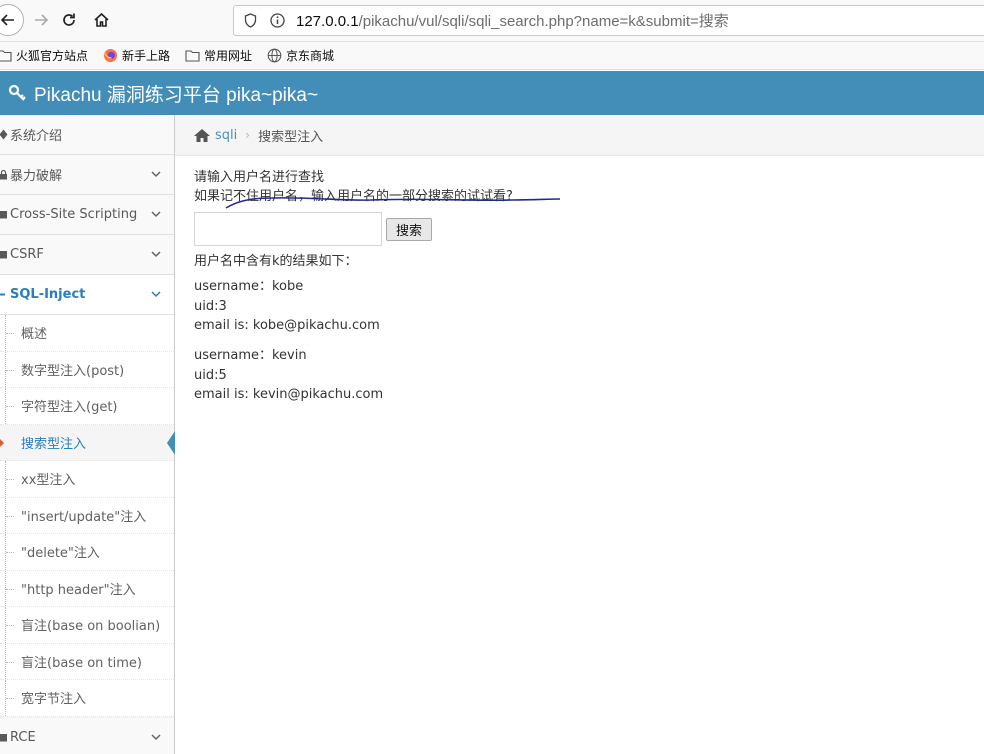  What do you see at coordinates (300, 55) in the screenshot?
I see `bookmark-jd: 京东商城` at bounding box center [300, 55].